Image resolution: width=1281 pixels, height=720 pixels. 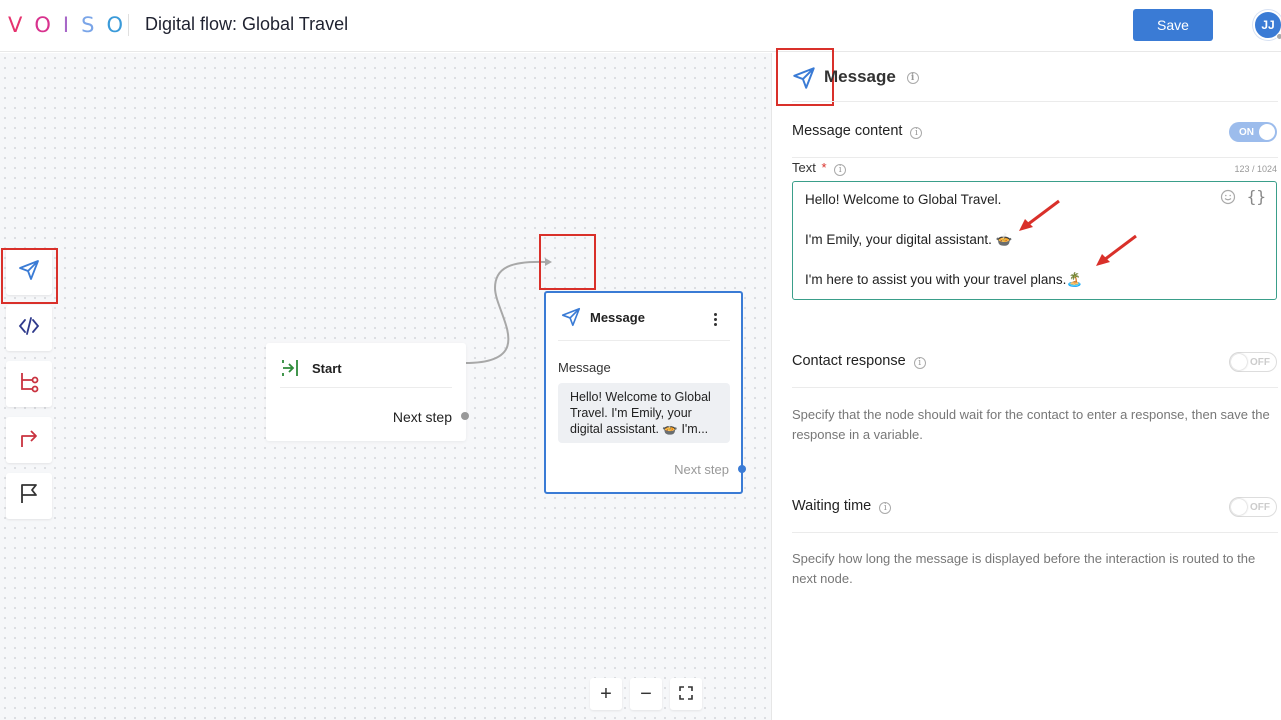 I want to click on waiting-time-label-text: Waiting time, so click(x=832, y=506).